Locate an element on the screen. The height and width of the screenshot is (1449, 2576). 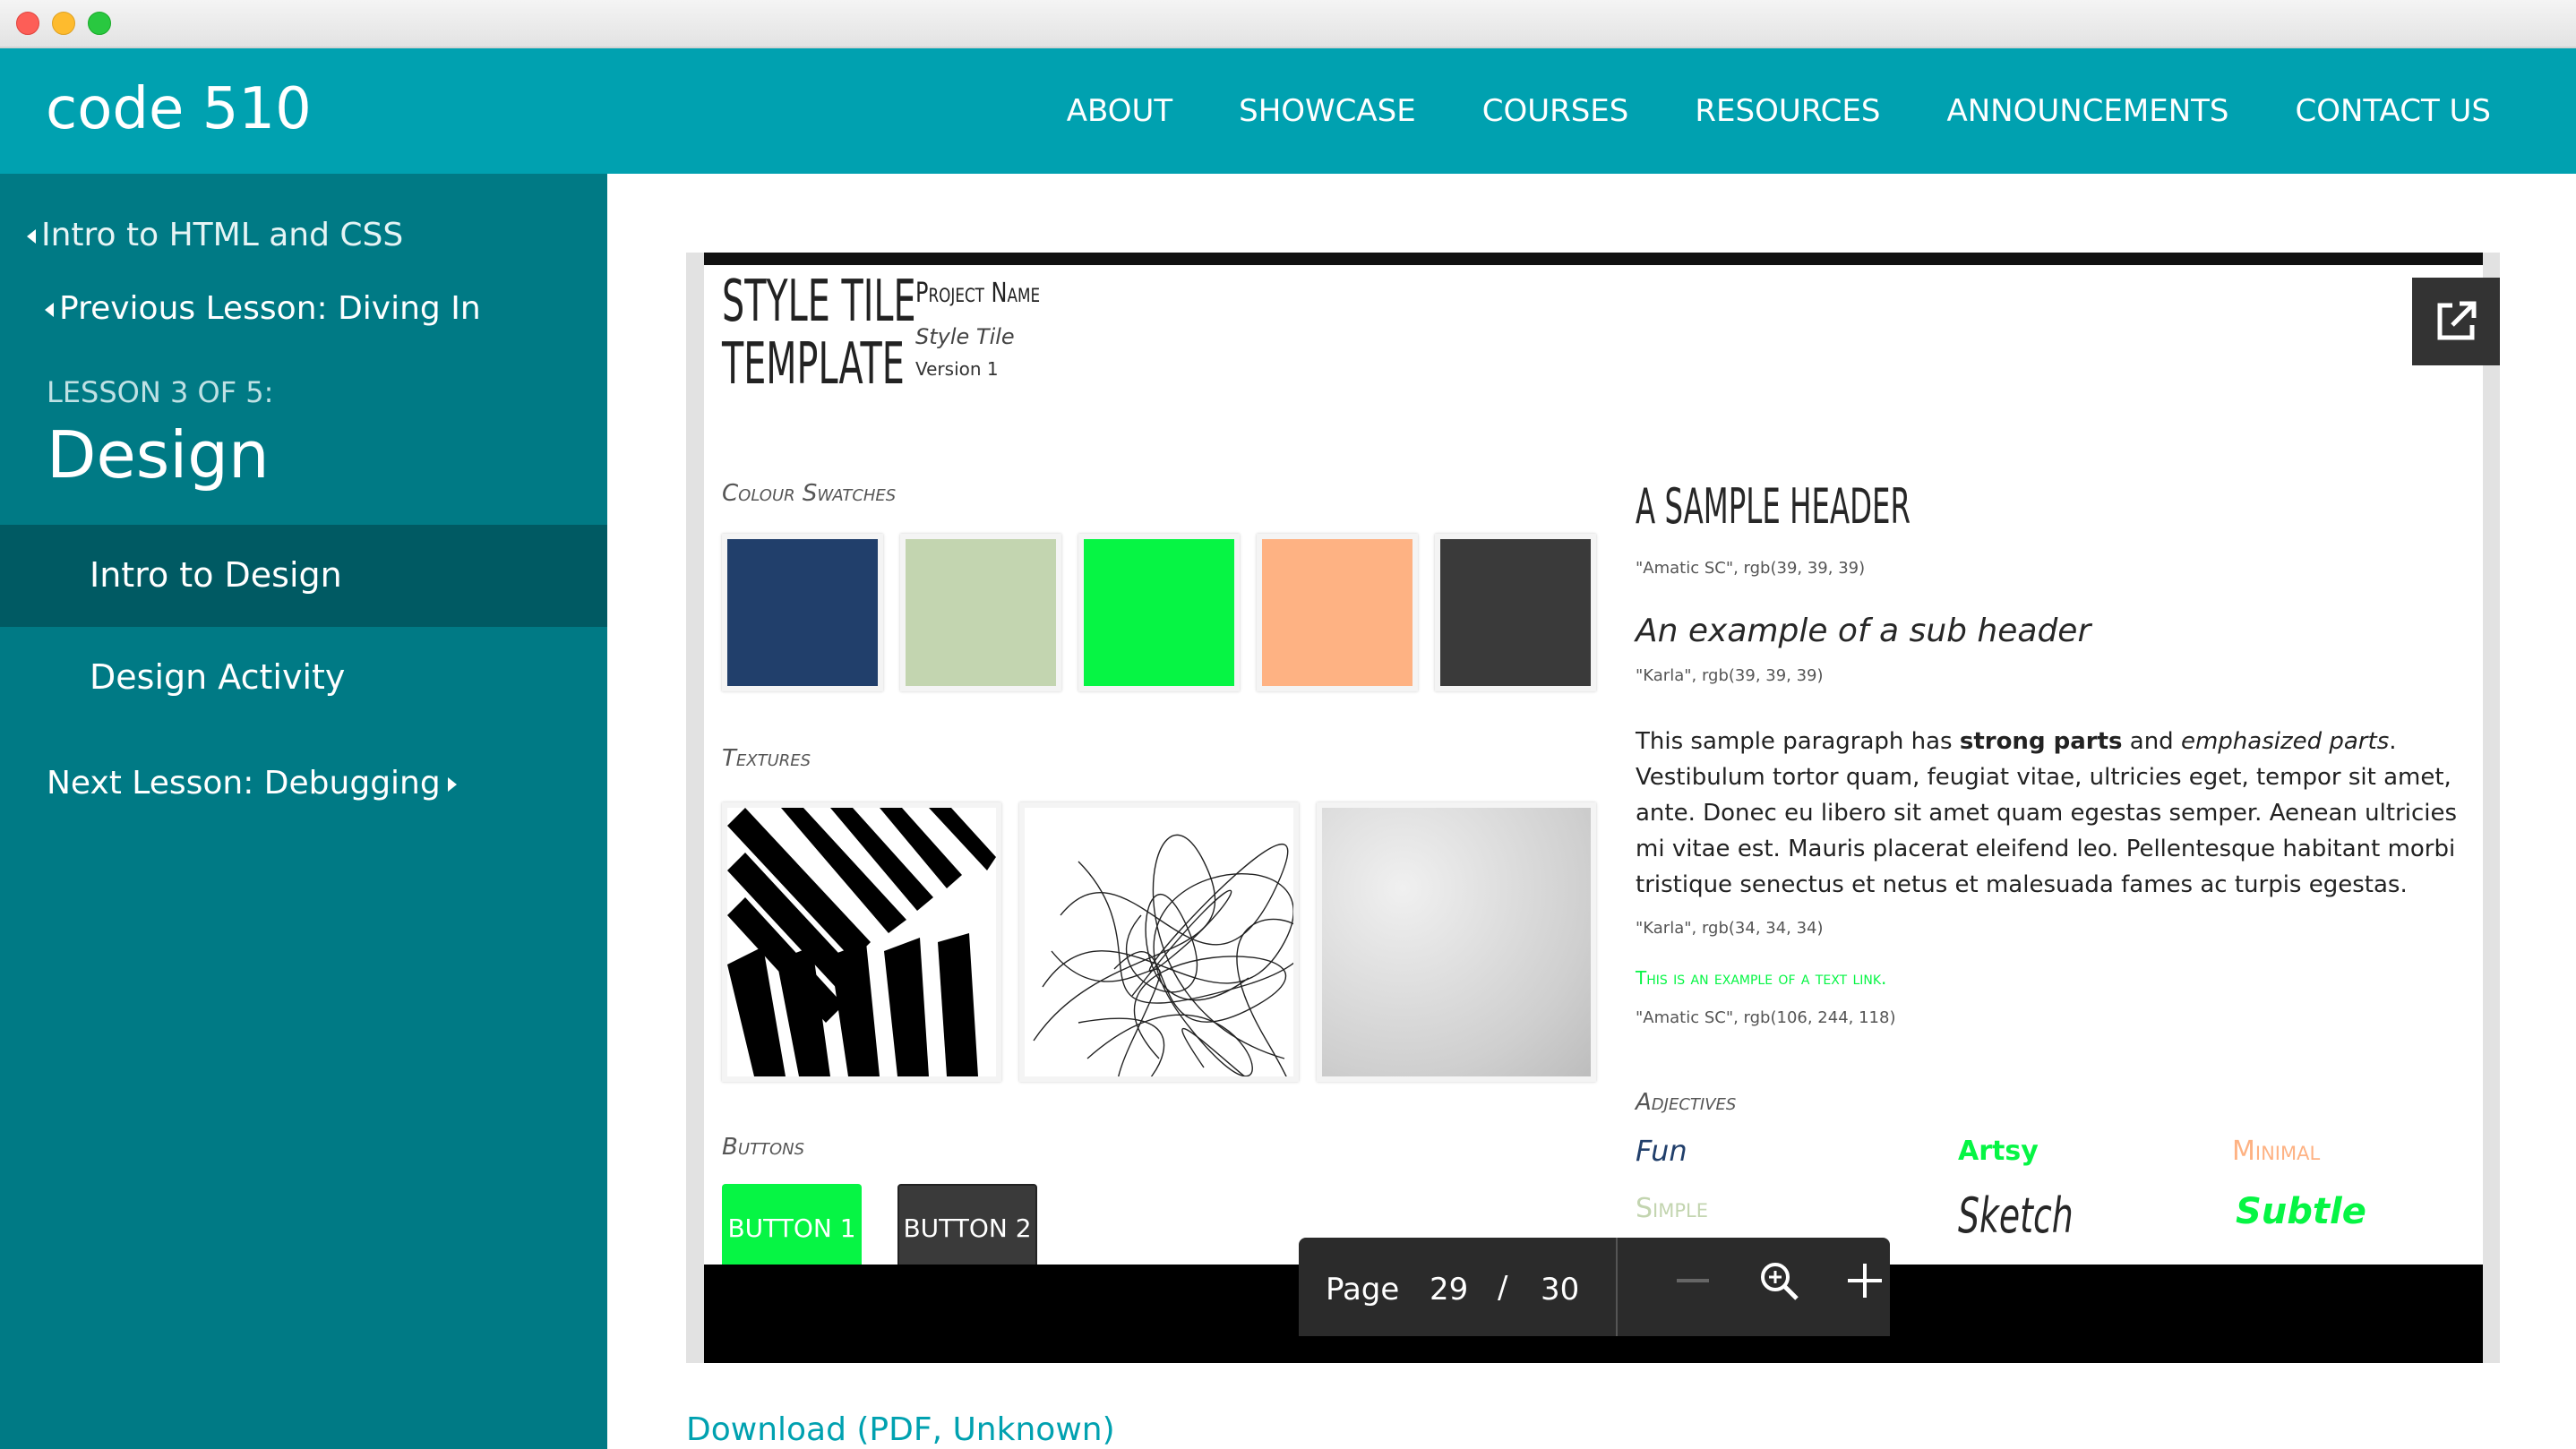
caret-right-icon is located at coordinates (452, 784).